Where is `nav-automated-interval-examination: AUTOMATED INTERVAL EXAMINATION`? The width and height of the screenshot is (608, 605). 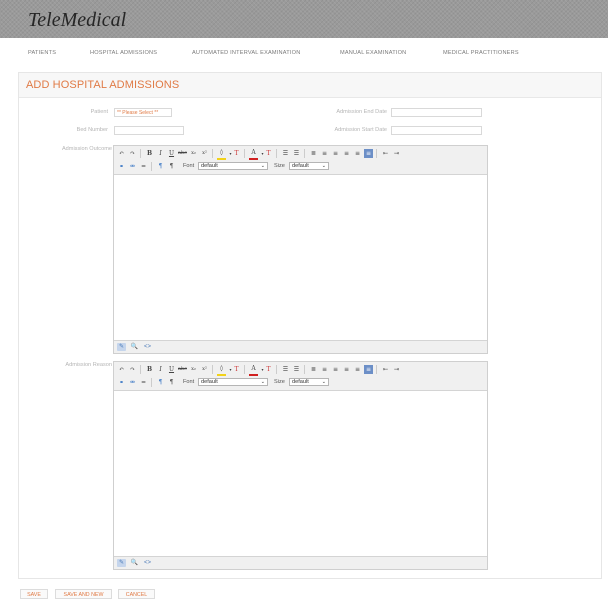
nav-automated-interval-examination: AUTOMATED INTERVAL EXAMINATION is located at coordinates (246, 53).